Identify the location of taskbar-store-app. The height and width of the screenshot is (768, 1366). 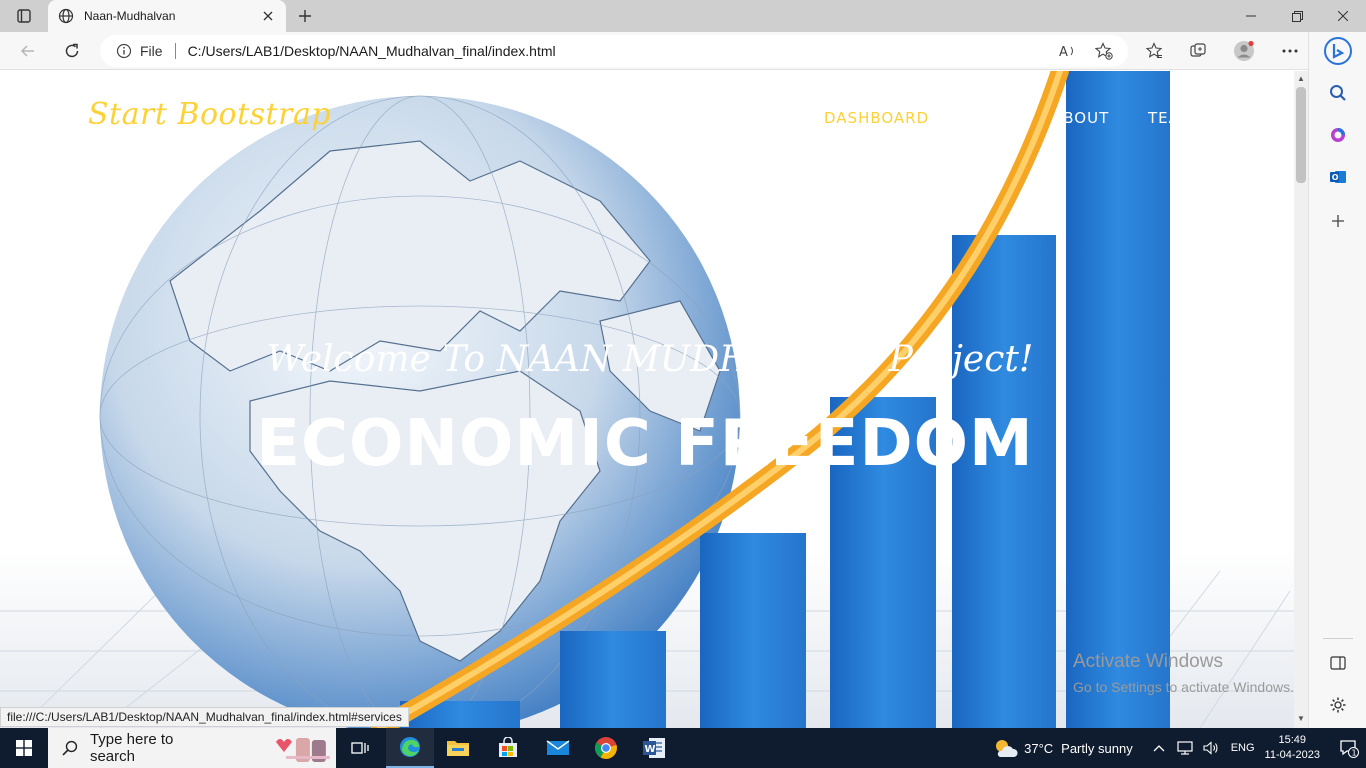
(508, 748).